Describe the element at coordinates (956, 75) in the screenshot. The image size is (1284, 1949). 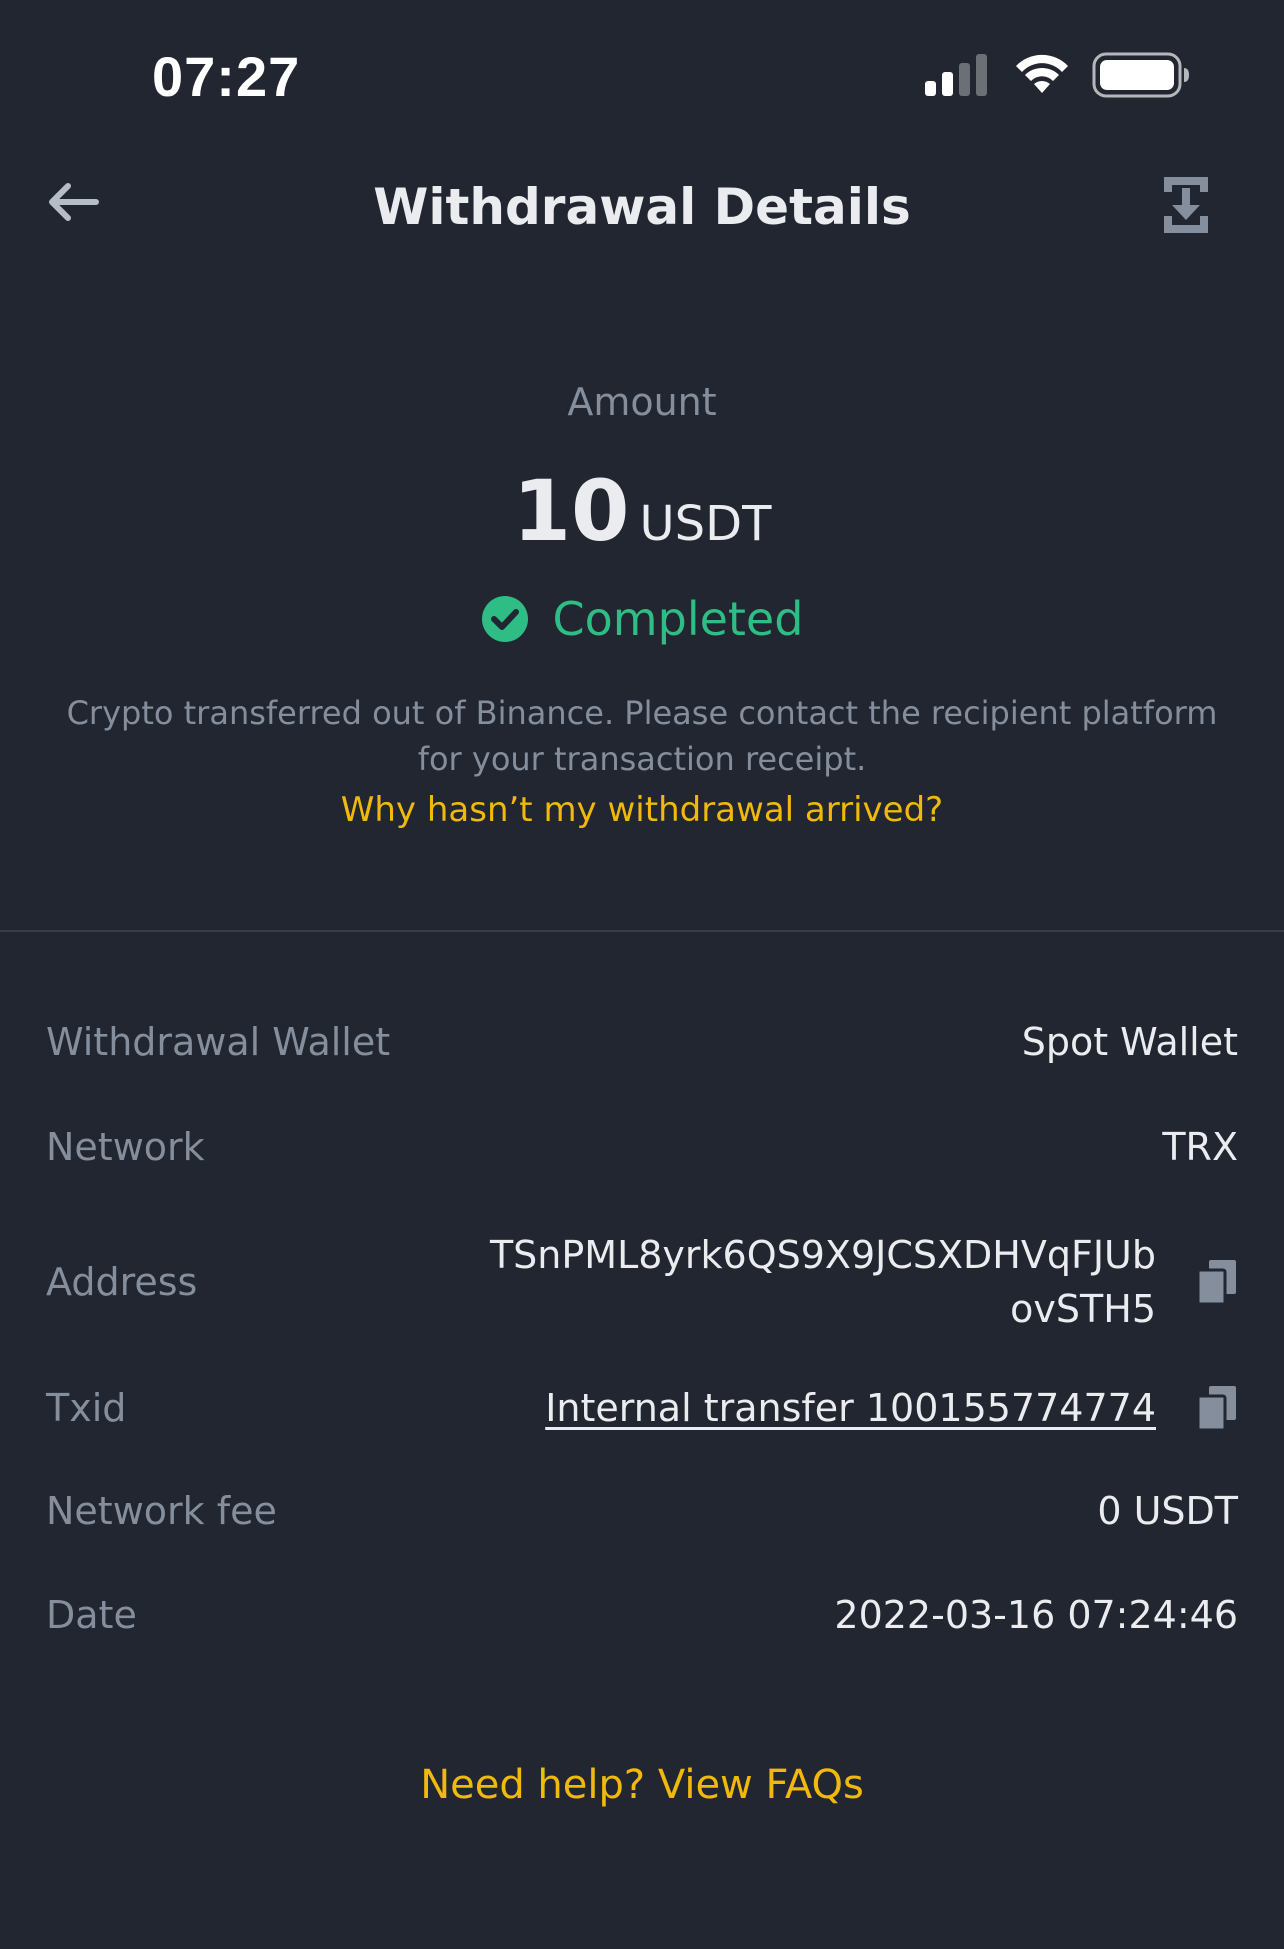
I see `signal-icon` at that location.